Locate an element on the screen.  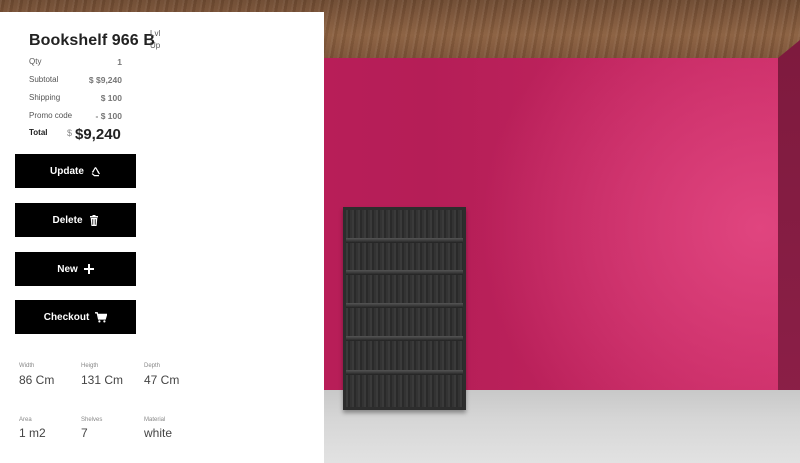
update-button: Update is located at coordinates (75, 171).